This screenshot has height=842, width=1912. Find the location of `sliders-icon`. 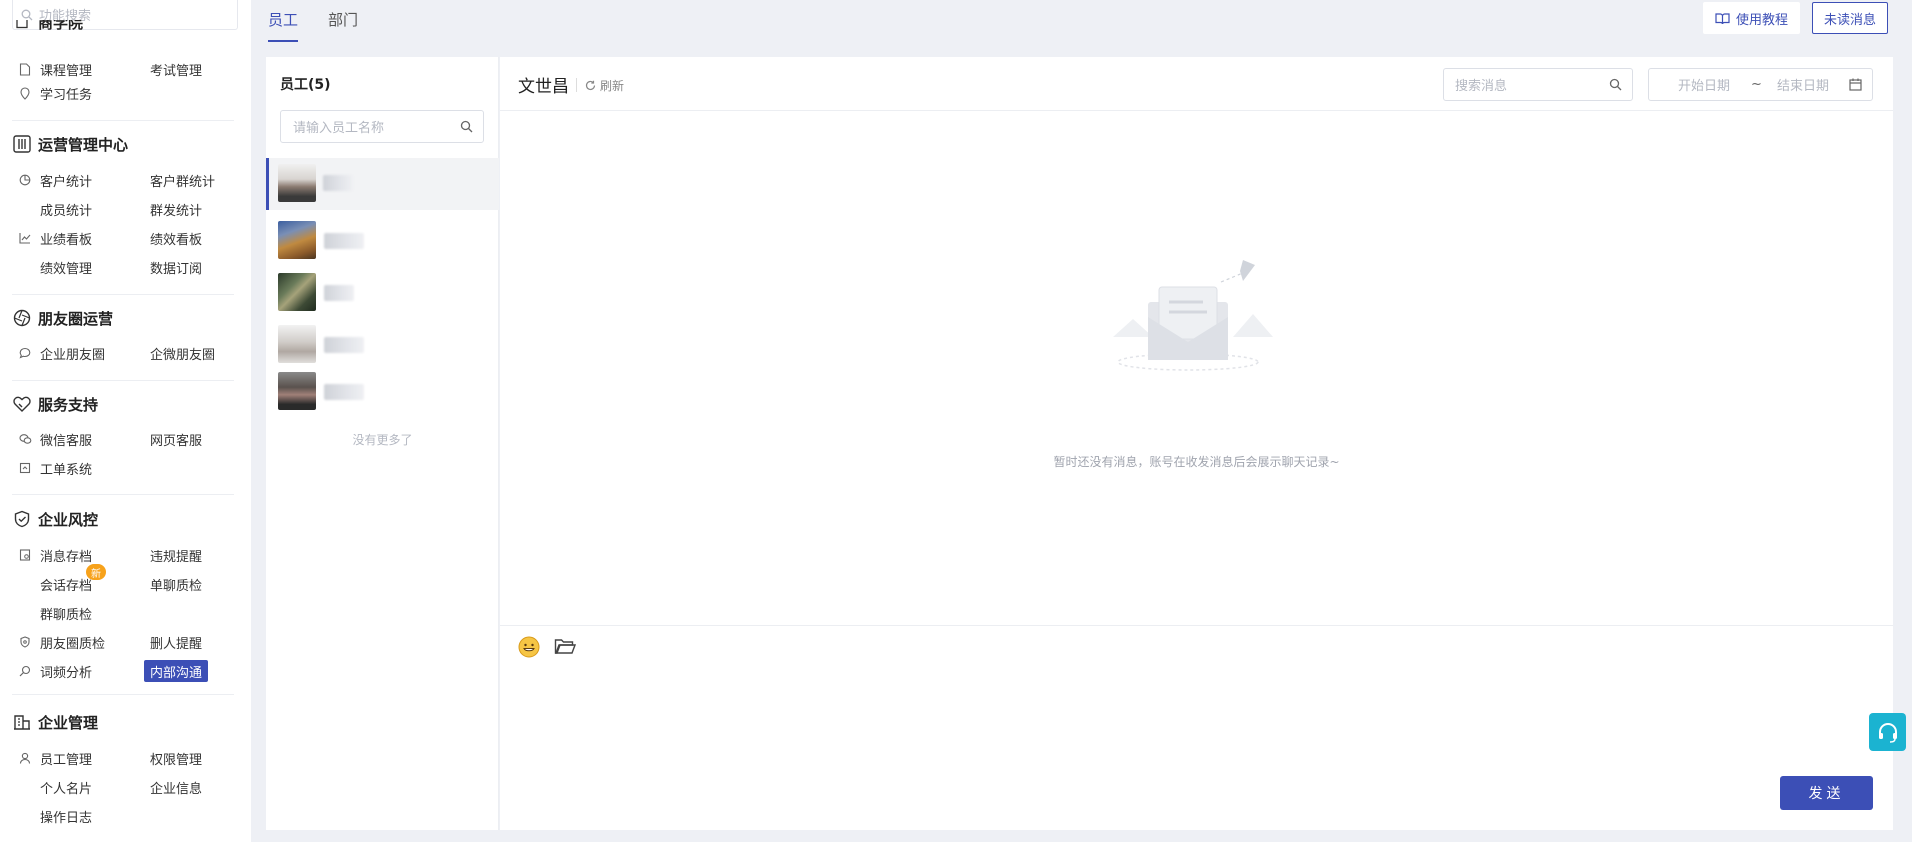

sliders-icon is located at coordinates (22, 144).